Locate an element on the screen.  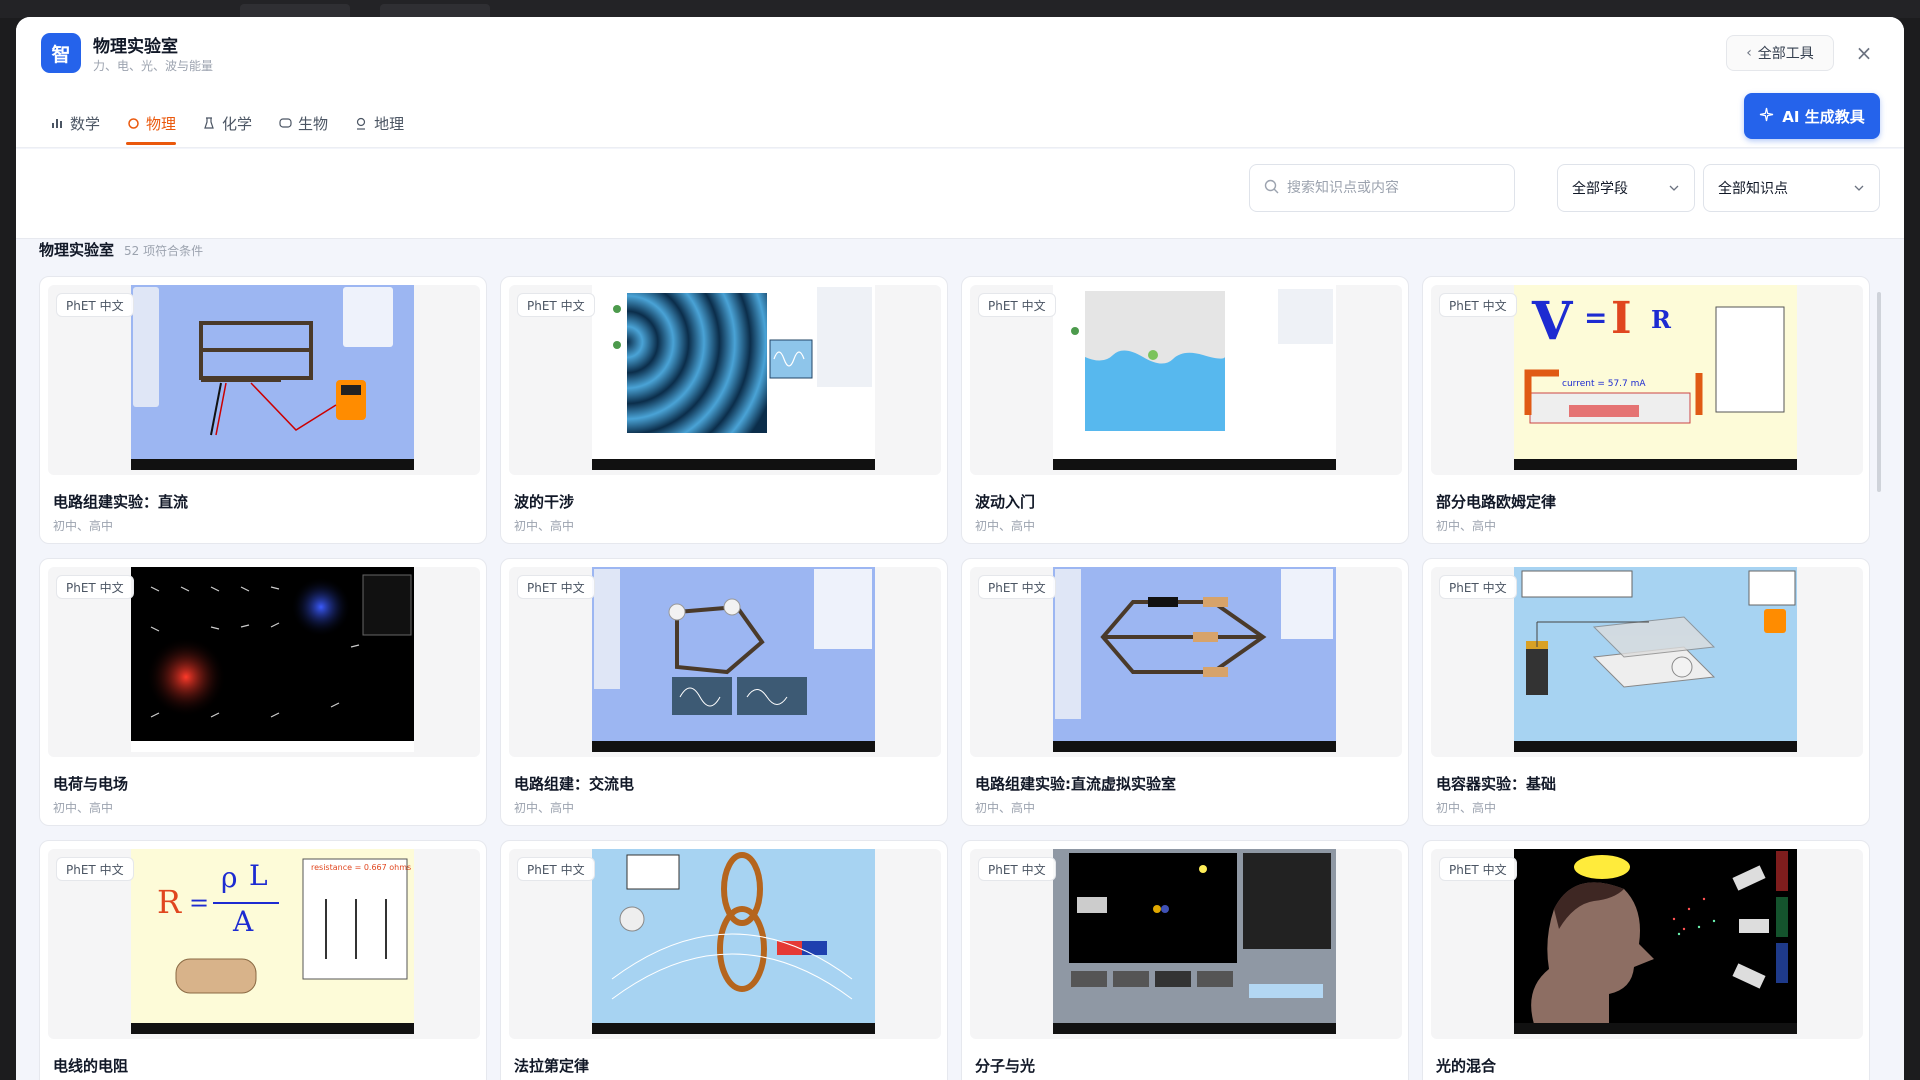
chevron-down-icon is located at coordinates (1859, 188).